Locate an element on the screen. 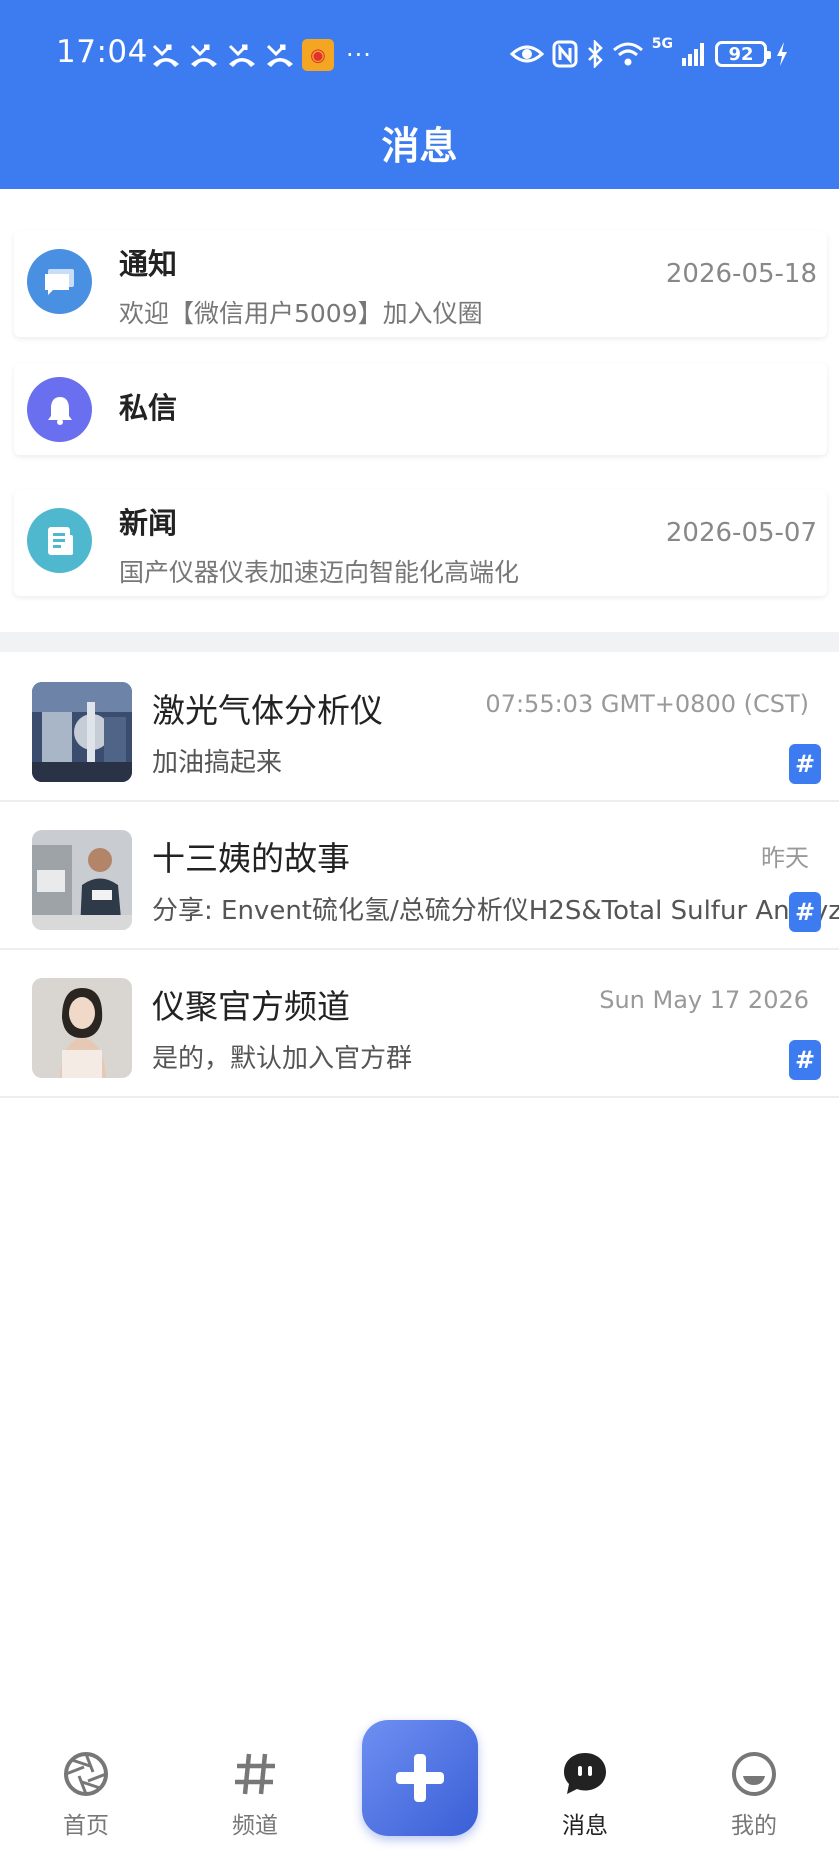  page-title: 消息 is located at coordinates (419, 146).